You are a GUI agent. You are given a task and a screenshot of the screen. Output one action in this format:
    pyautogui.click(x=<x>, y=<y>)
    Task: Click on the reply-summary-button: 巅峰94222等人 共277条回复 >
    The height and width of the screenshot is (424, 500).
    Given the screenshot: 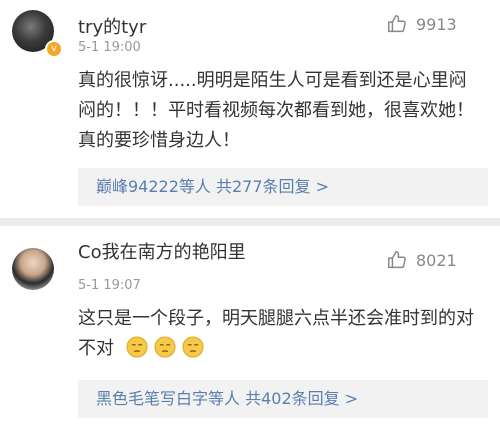 What is the action you would take?
    pyautogui.click(x=283, y=187)
    